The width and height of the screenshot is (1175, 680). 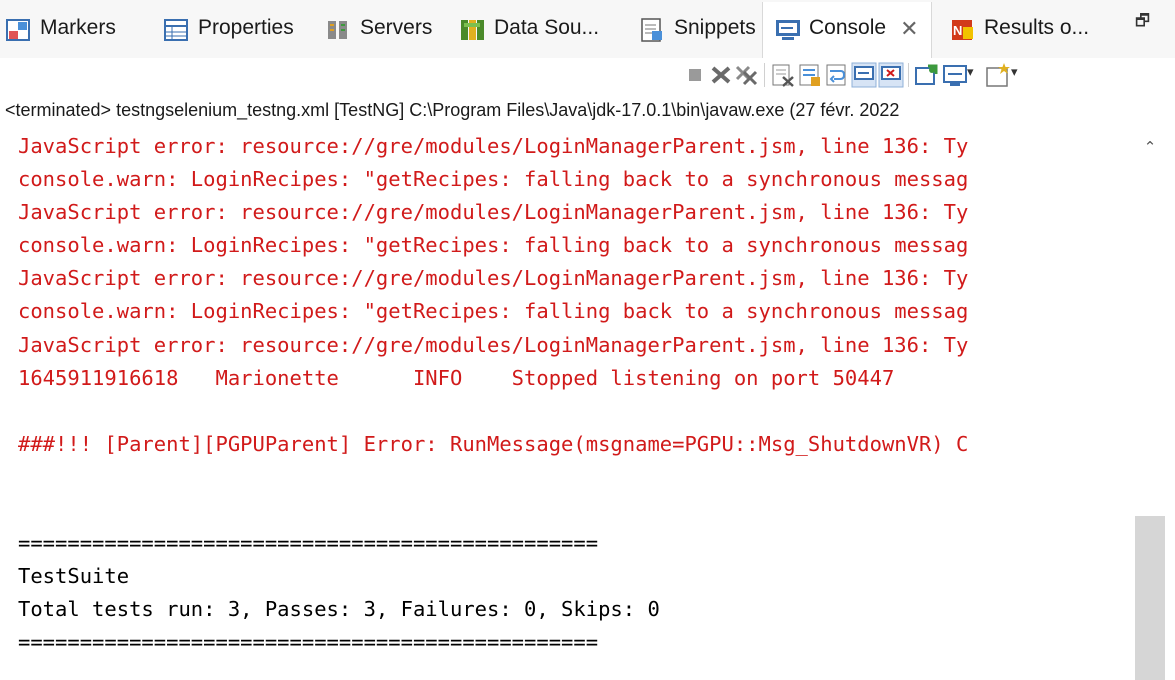 What do you see at coordinates (721, 75) in the screenshot?
I see `remove-launch-icon` at bounding box center [721, 75].